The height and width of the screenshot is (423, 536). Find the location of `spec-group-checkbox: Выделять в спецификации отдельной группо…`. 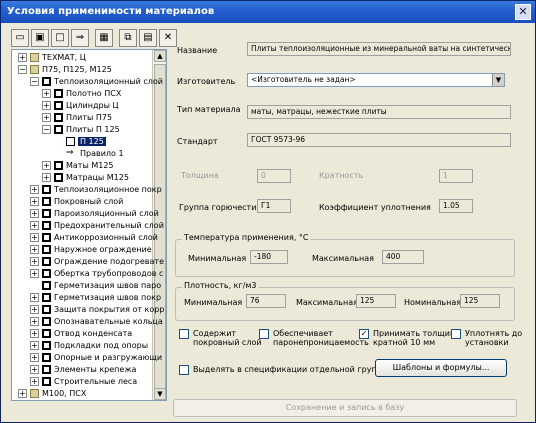

spec-group-checkbox: Выделять в спецификации отдельной группо… is located at coordinates (285, 370).